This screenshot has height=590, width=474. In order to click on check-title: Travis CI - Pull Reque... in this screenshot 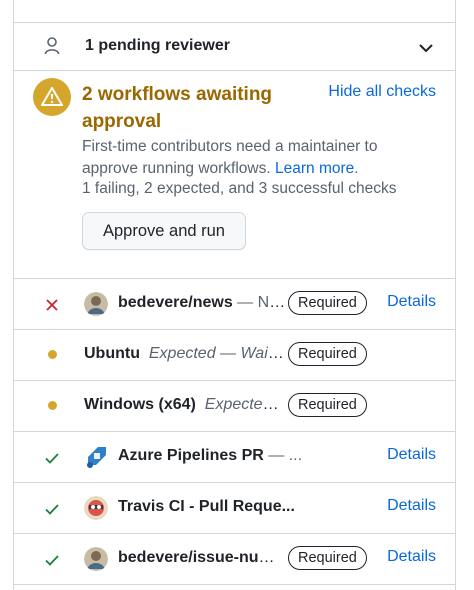, I will do `click(206, 506)`.